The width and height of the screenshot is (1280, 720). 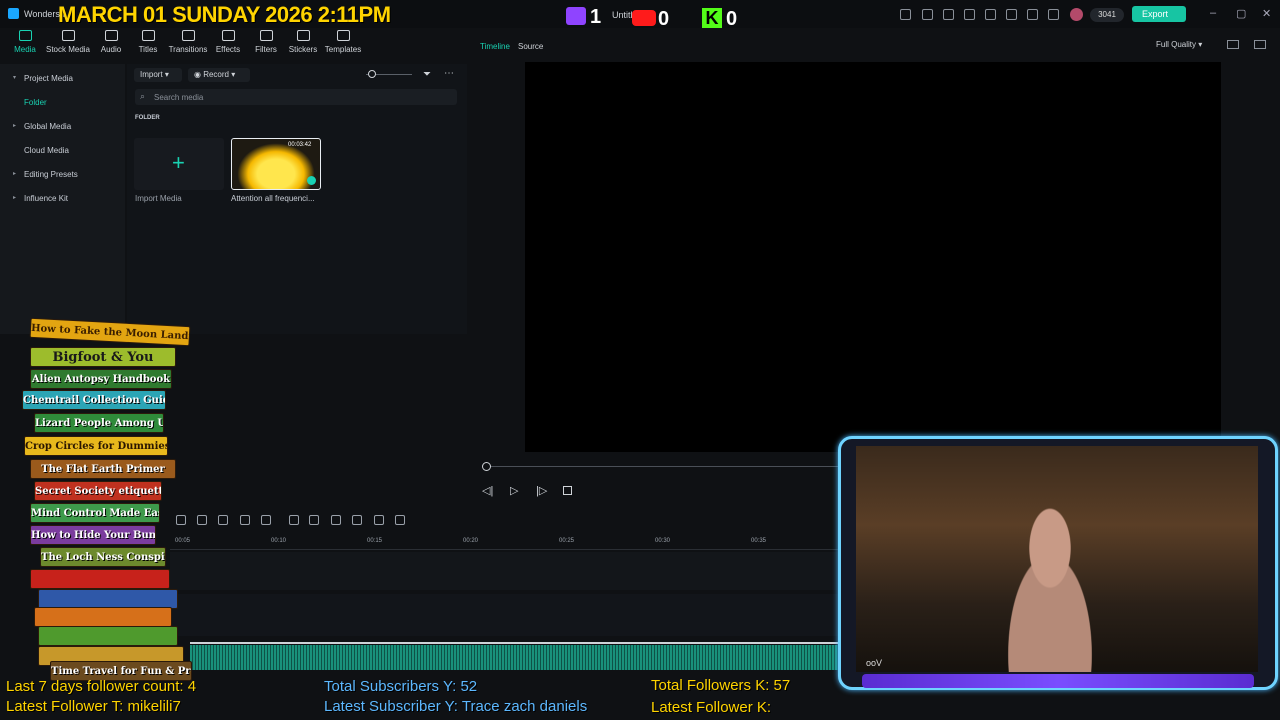 What do you see at coordinates (96, 446) in the screenshot?
I see `book: Crop Circles for Dummies` at bounding box center [96, 446].